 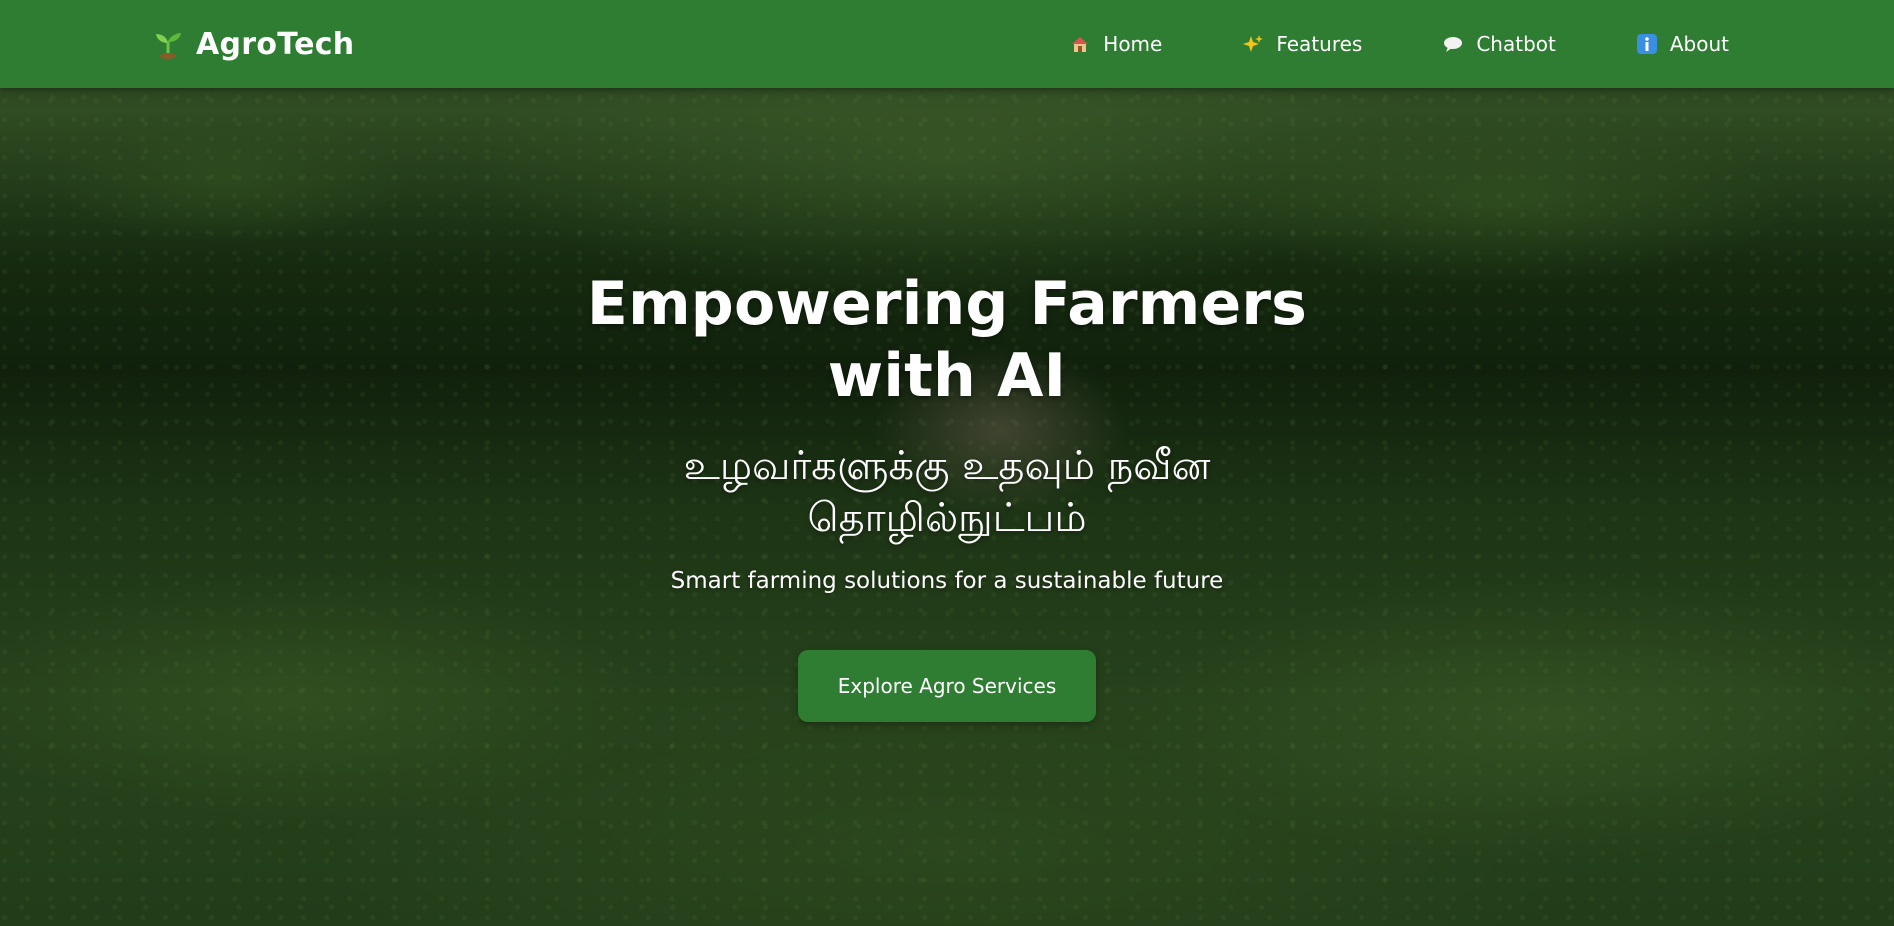 I want to click on nav-link-chatbot: Chatbot, so click(x=1499, y=44).